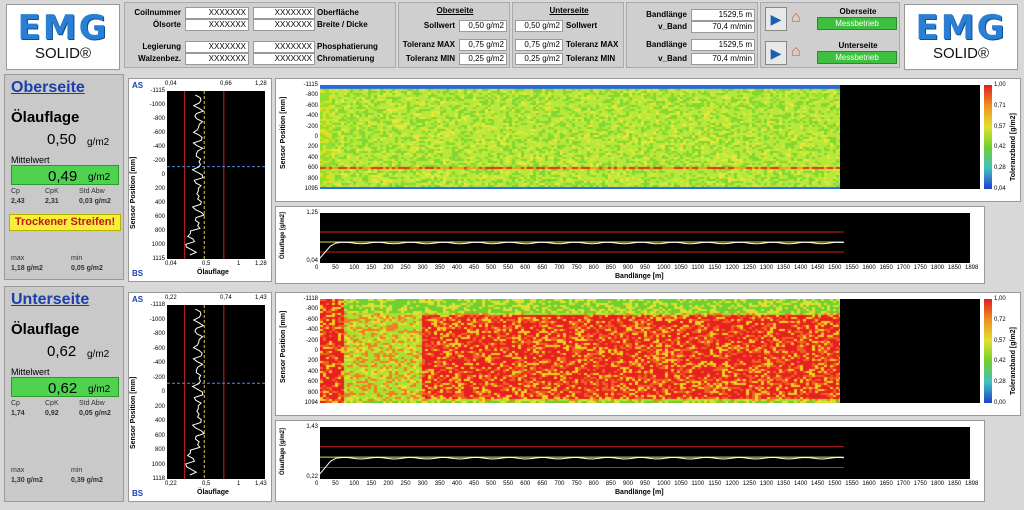 Image resolution: width=1024 pixels, height=510 pixels. What do you see at coordinates (639, 492) in the screenshot?
I see `x-axis-label: Bandlänge [m]` at bounding box center [639, 492].